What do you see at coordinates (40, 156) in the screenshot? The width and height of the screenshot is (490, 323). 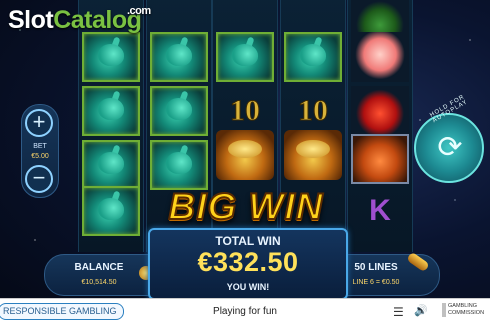 I see `bet-value: €5.00` at bounding box center [40, 156].